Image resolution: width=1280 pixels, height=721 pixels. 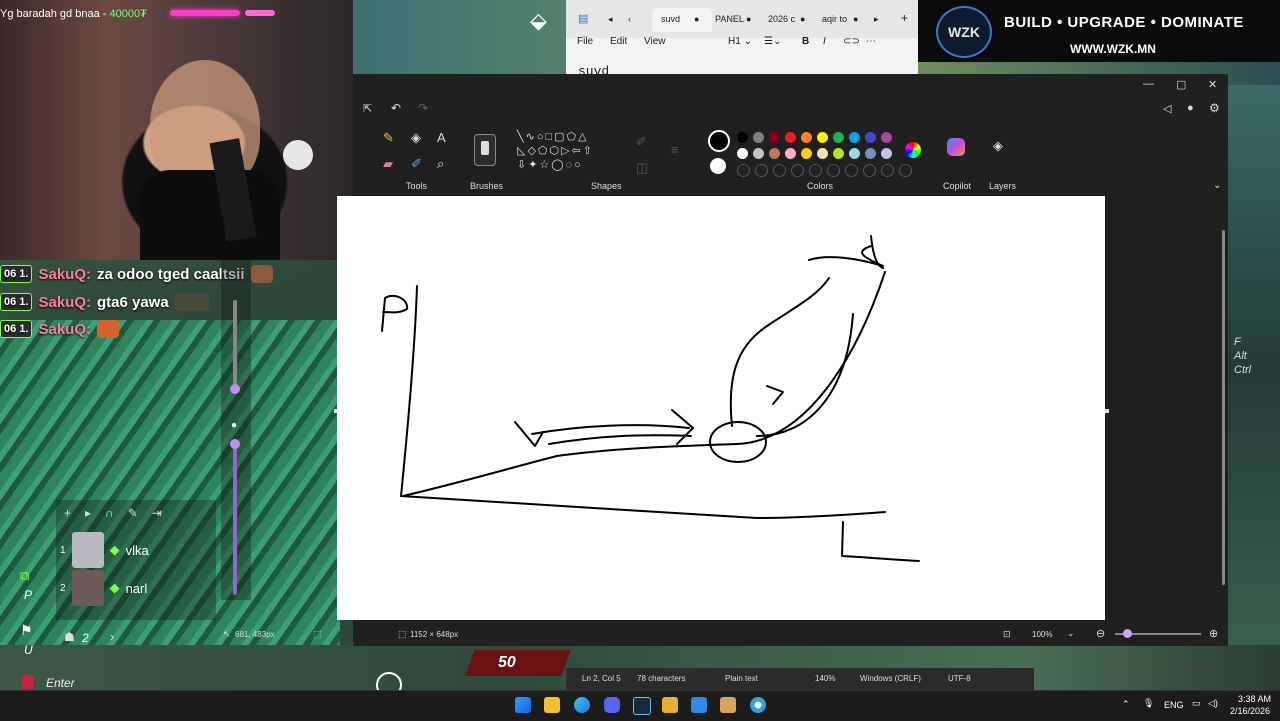 What do you see at coordinates (675, 149) in the screenshot?
I see `size-icon: ≡` at bounding box center [675, 149].